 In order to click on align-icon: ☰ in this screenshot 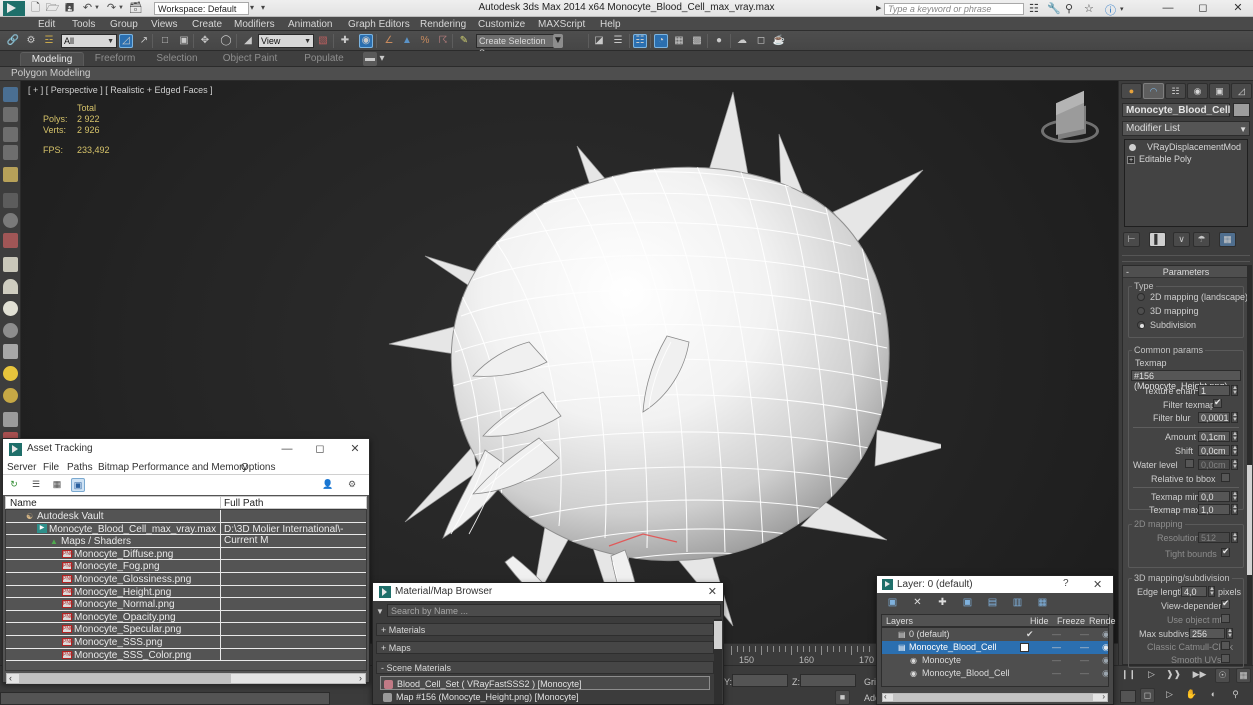, I will do `click(618, 41)`.